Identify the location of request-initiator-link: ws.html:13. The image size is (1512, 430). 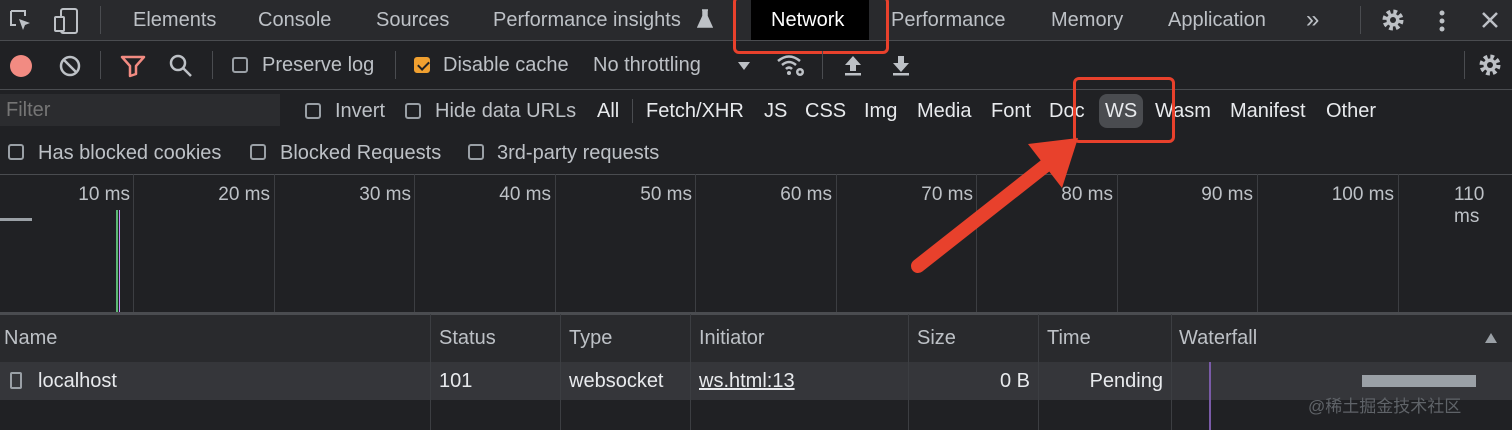
(747, 381).